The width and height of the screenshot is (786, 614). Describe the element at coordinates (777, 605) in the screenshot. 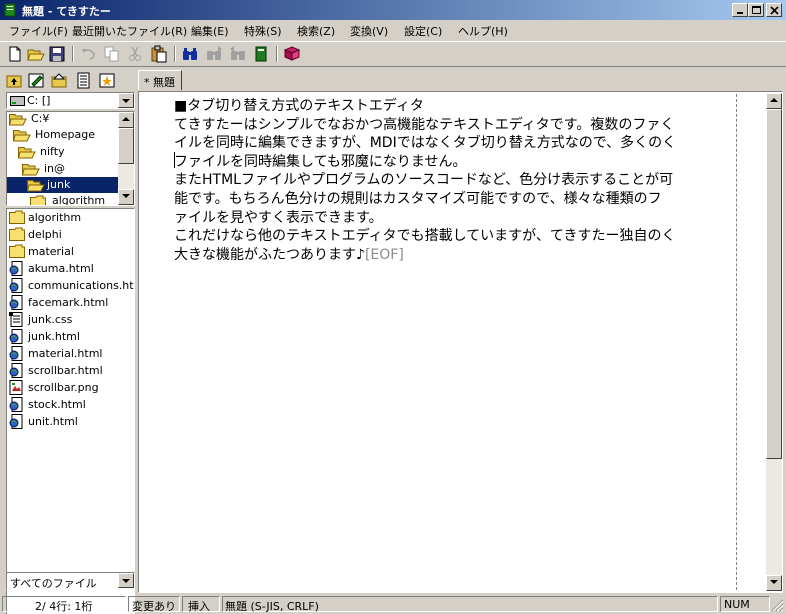

I see `resize-grip-icon` at that location.